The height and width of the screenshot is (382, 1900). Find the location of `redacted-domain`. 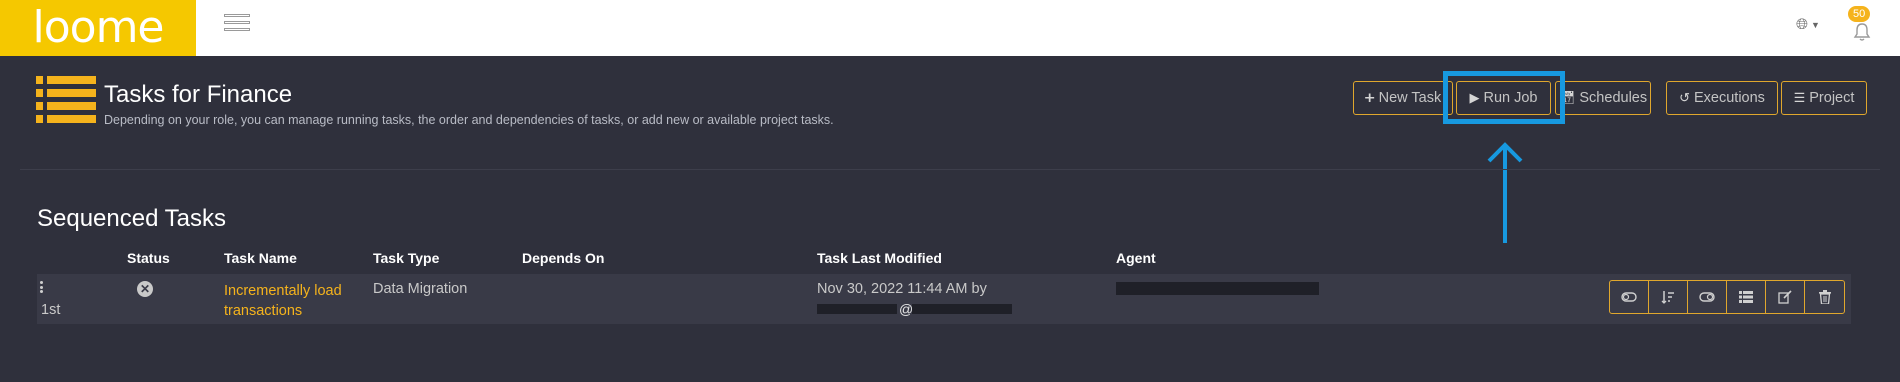

redacted-domain is located at coordinates (962, 309).